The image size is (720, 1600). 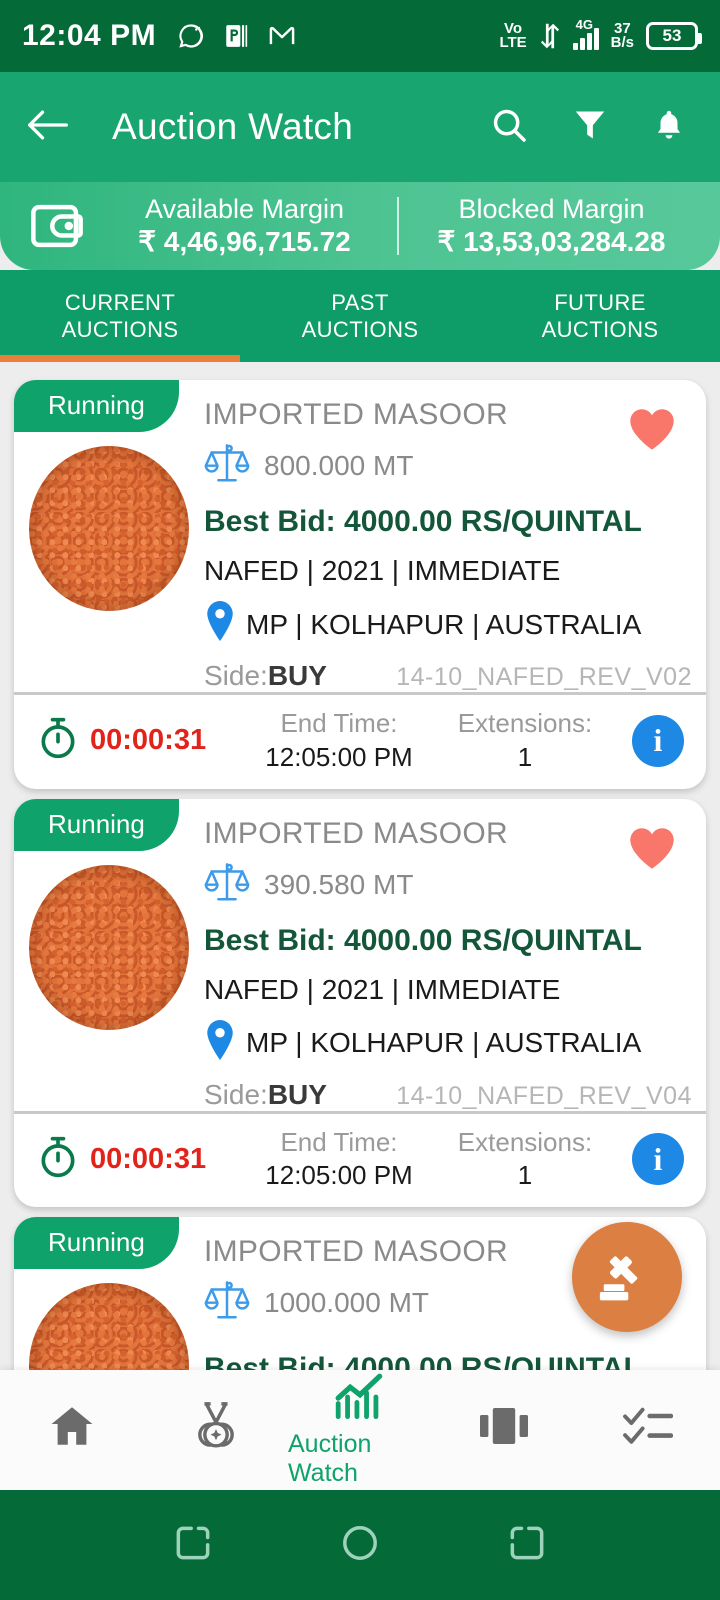 What do you see at coordinates (120, 316) in the screenshot?
I see `tab-current-auctions: CURRENT AUCTIONS` at bounding box center [120, 316].